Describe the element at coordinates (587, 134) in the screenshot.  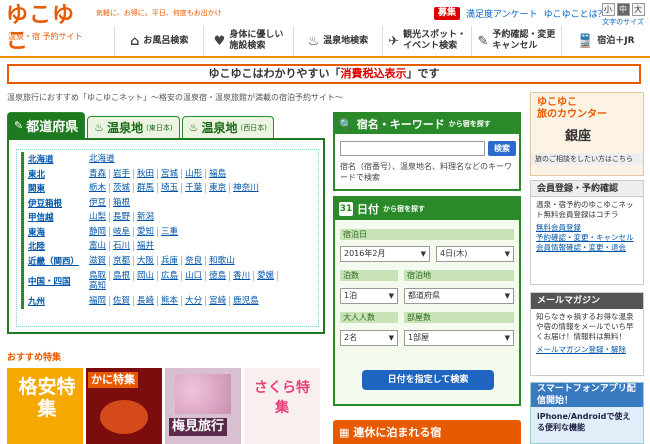
I see `travel-counter-banner: ゆこゆこ 旅のカウンター 銀座 旅のご相談をしたい方はこちら` at that location.